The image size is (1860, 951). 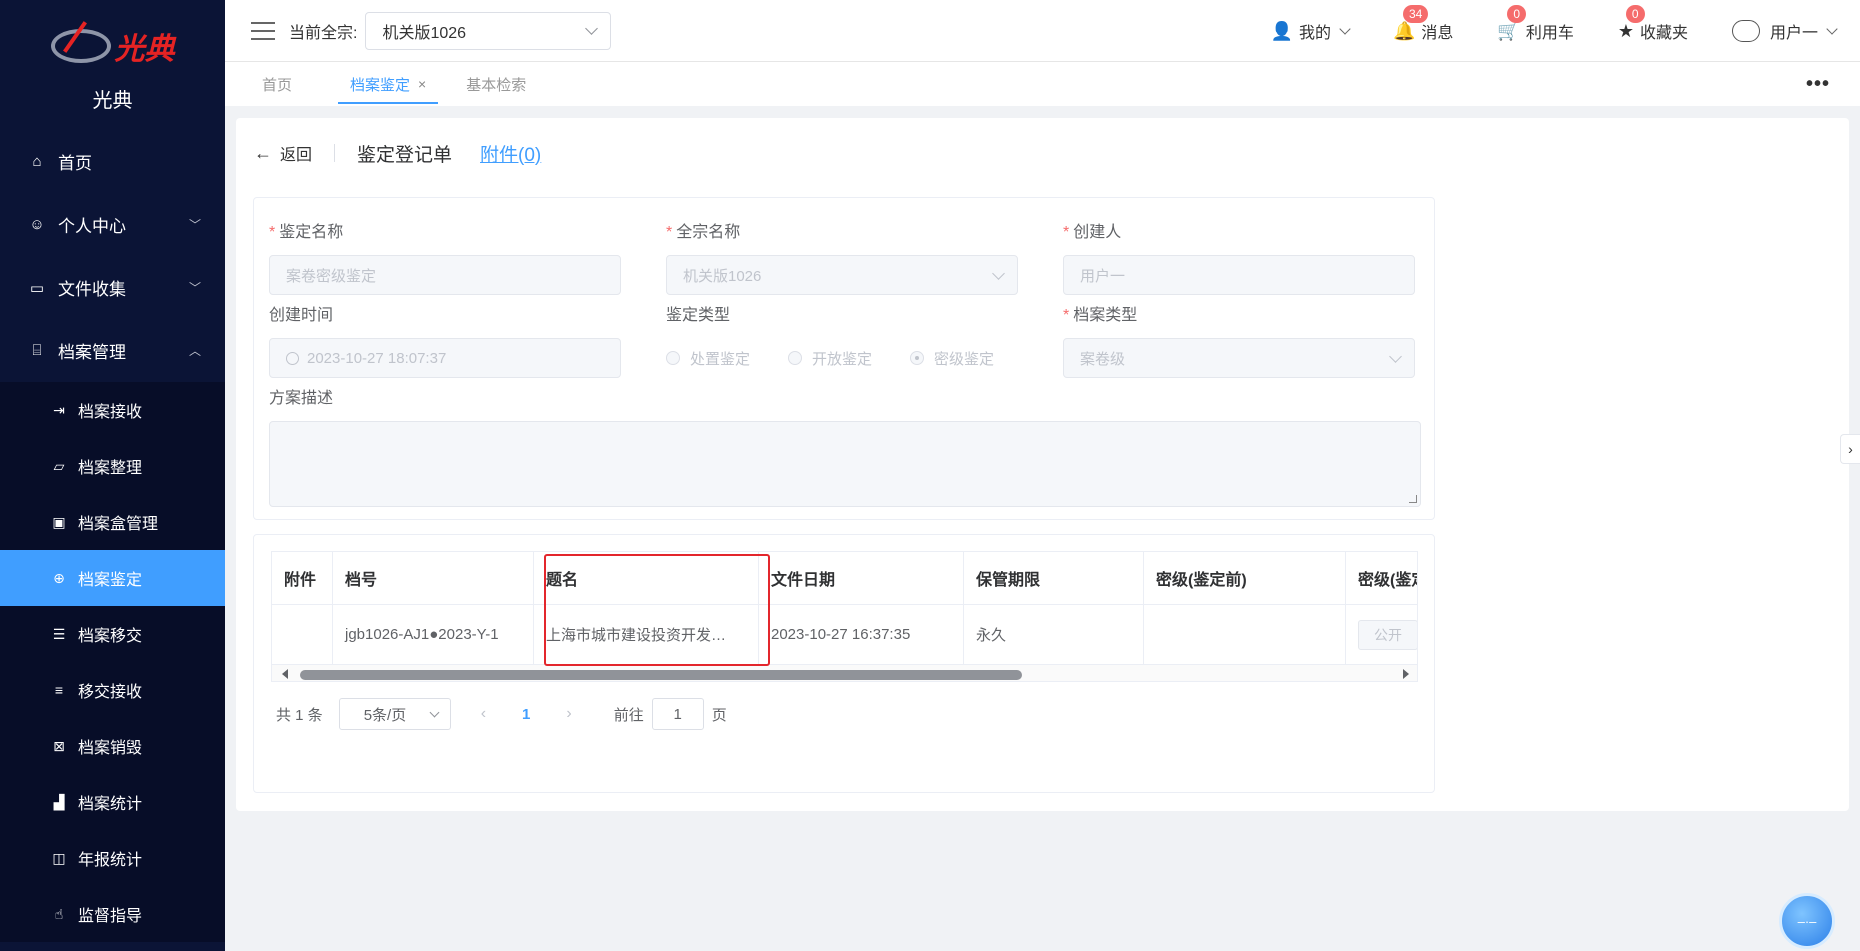 I want to click on column-header: 密级(鉴定前), so click(x=1245, y=578).